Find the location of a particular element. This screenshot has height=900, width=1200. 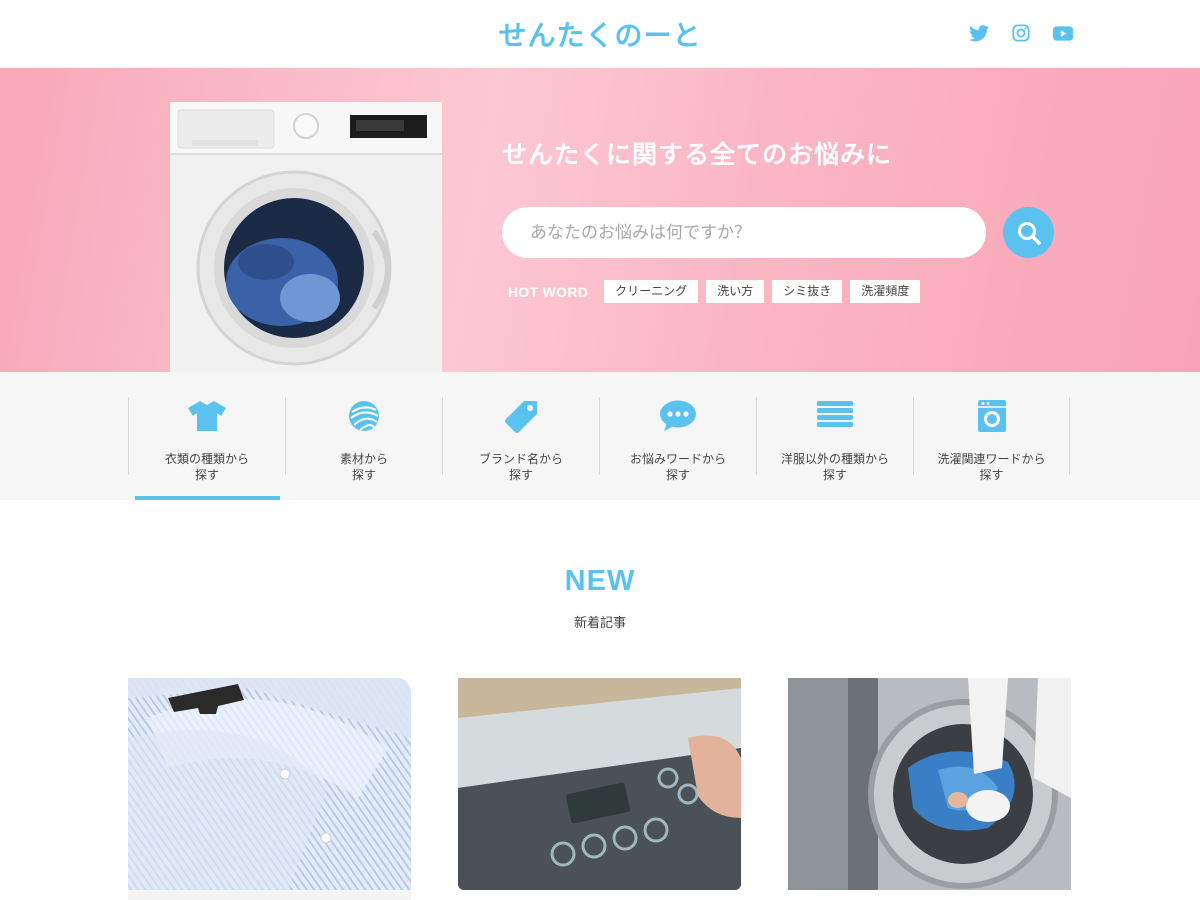

hot-word-tag: 洗濯頻度 is located at coordinates (885, 291).